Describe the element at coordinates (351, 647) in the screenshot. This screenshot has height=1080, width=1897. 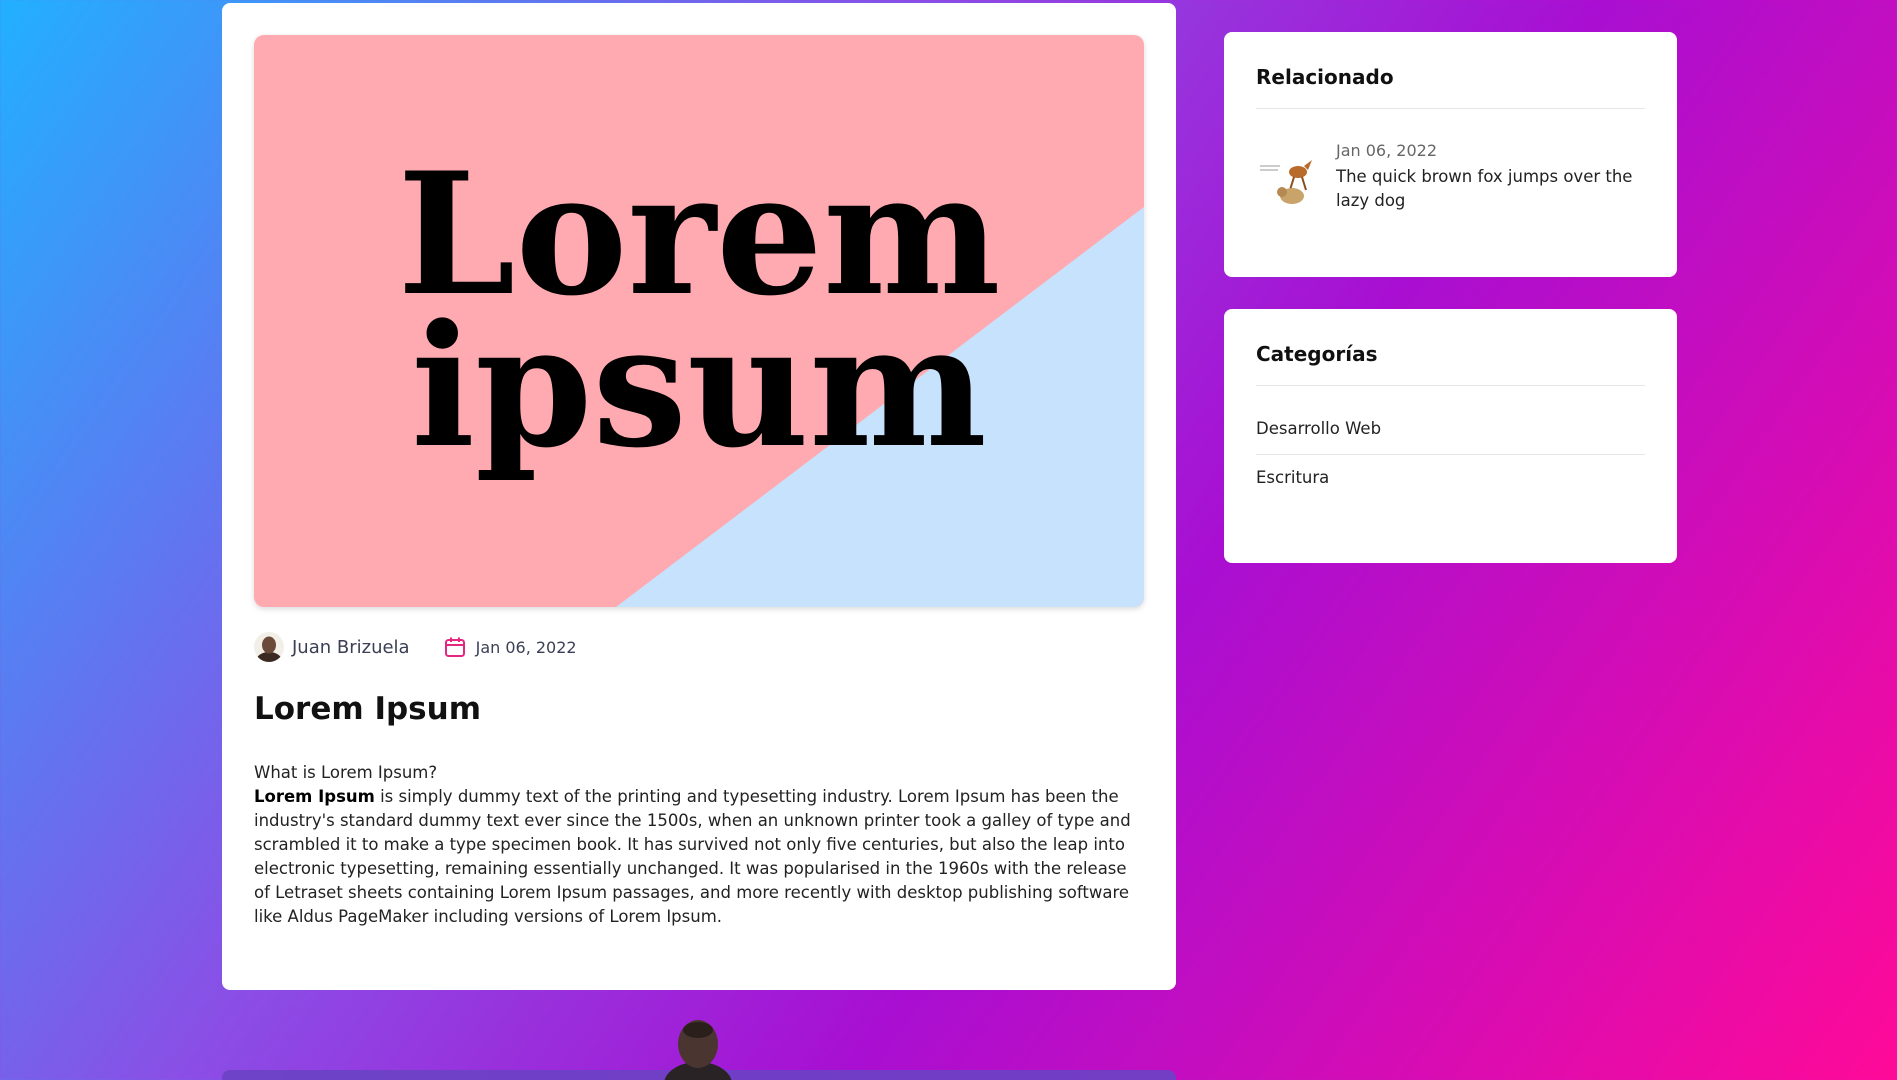
I see `author-name: Juan Brizuela` at that location.